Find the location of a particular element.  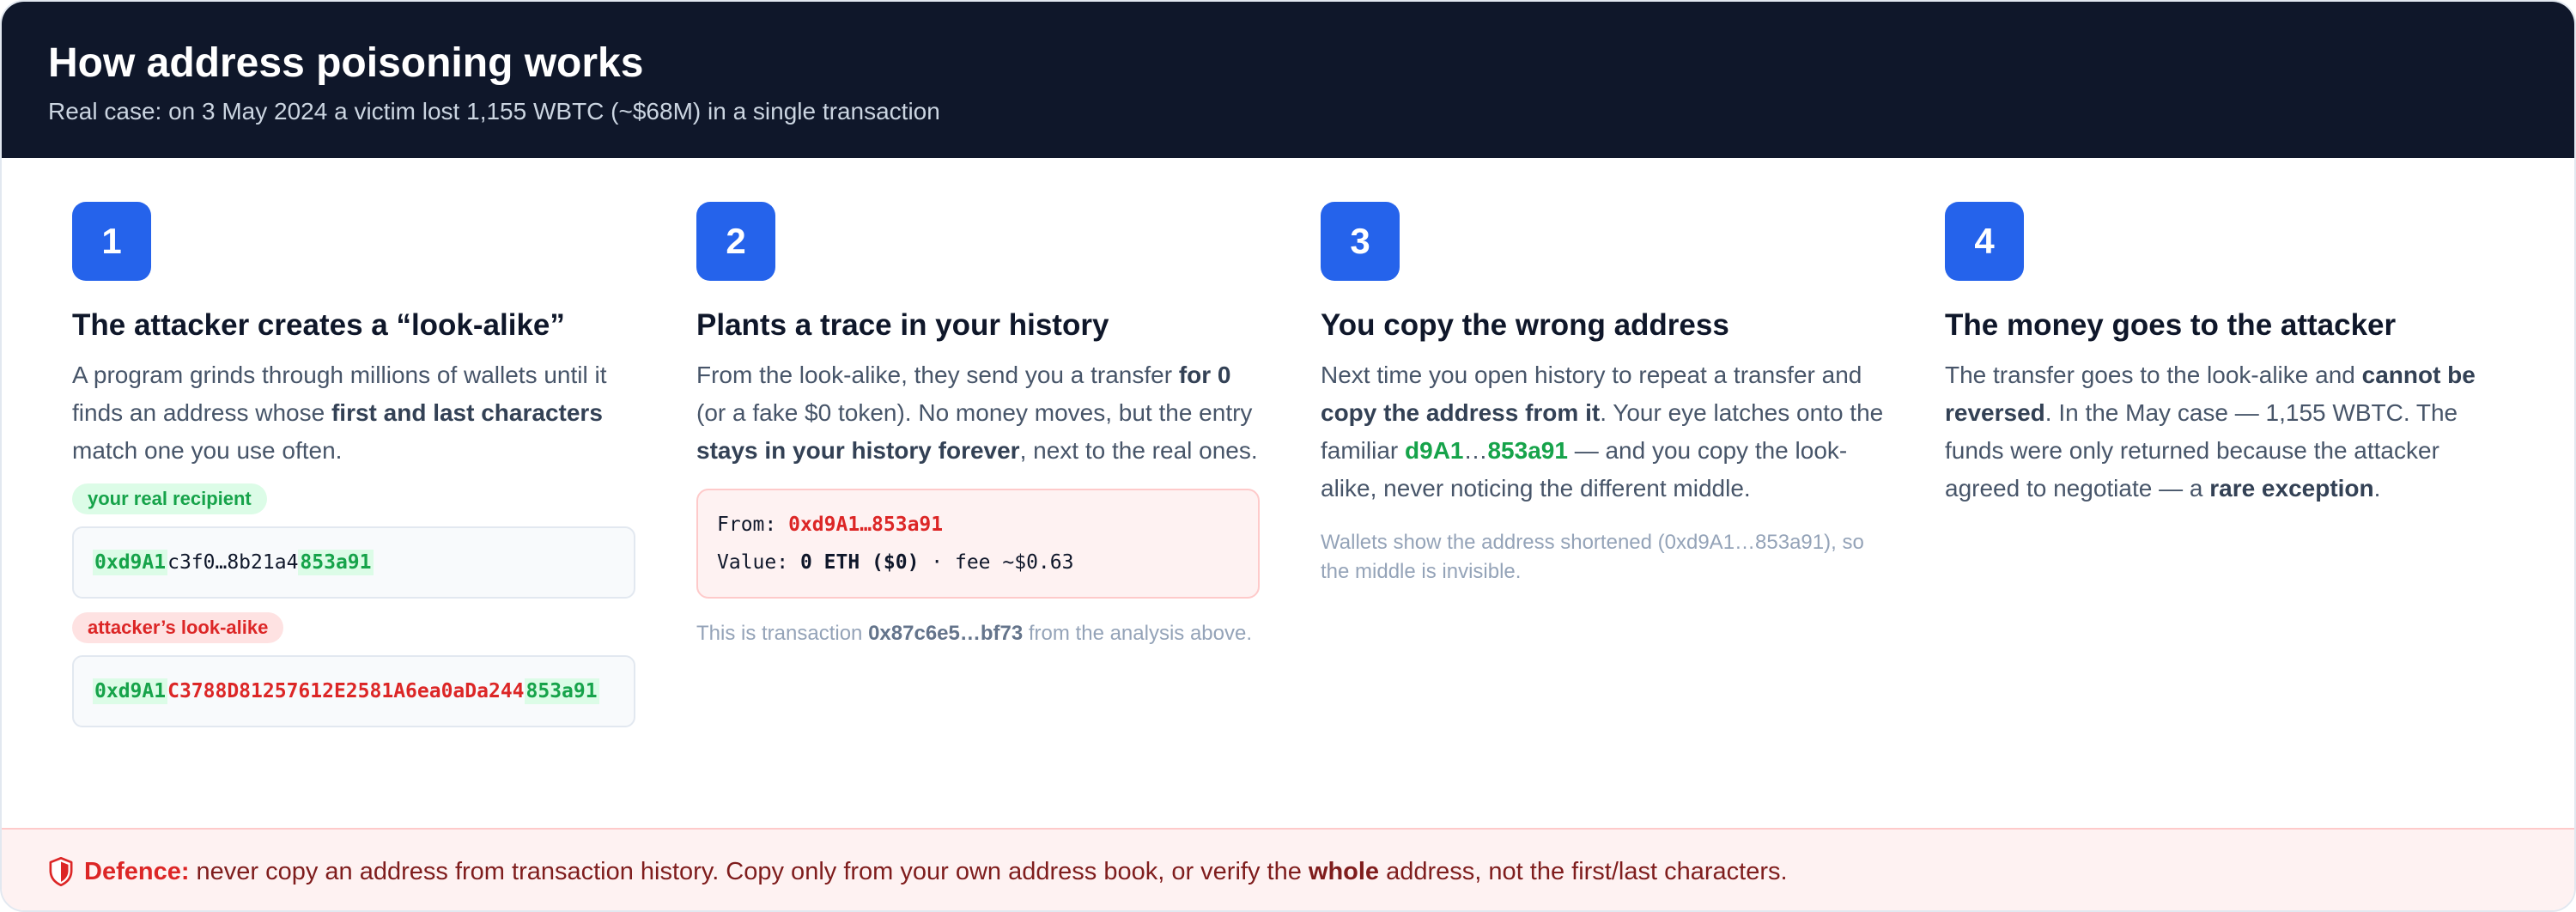

step-number-badge: 1 is located at coordinates (112, 241).